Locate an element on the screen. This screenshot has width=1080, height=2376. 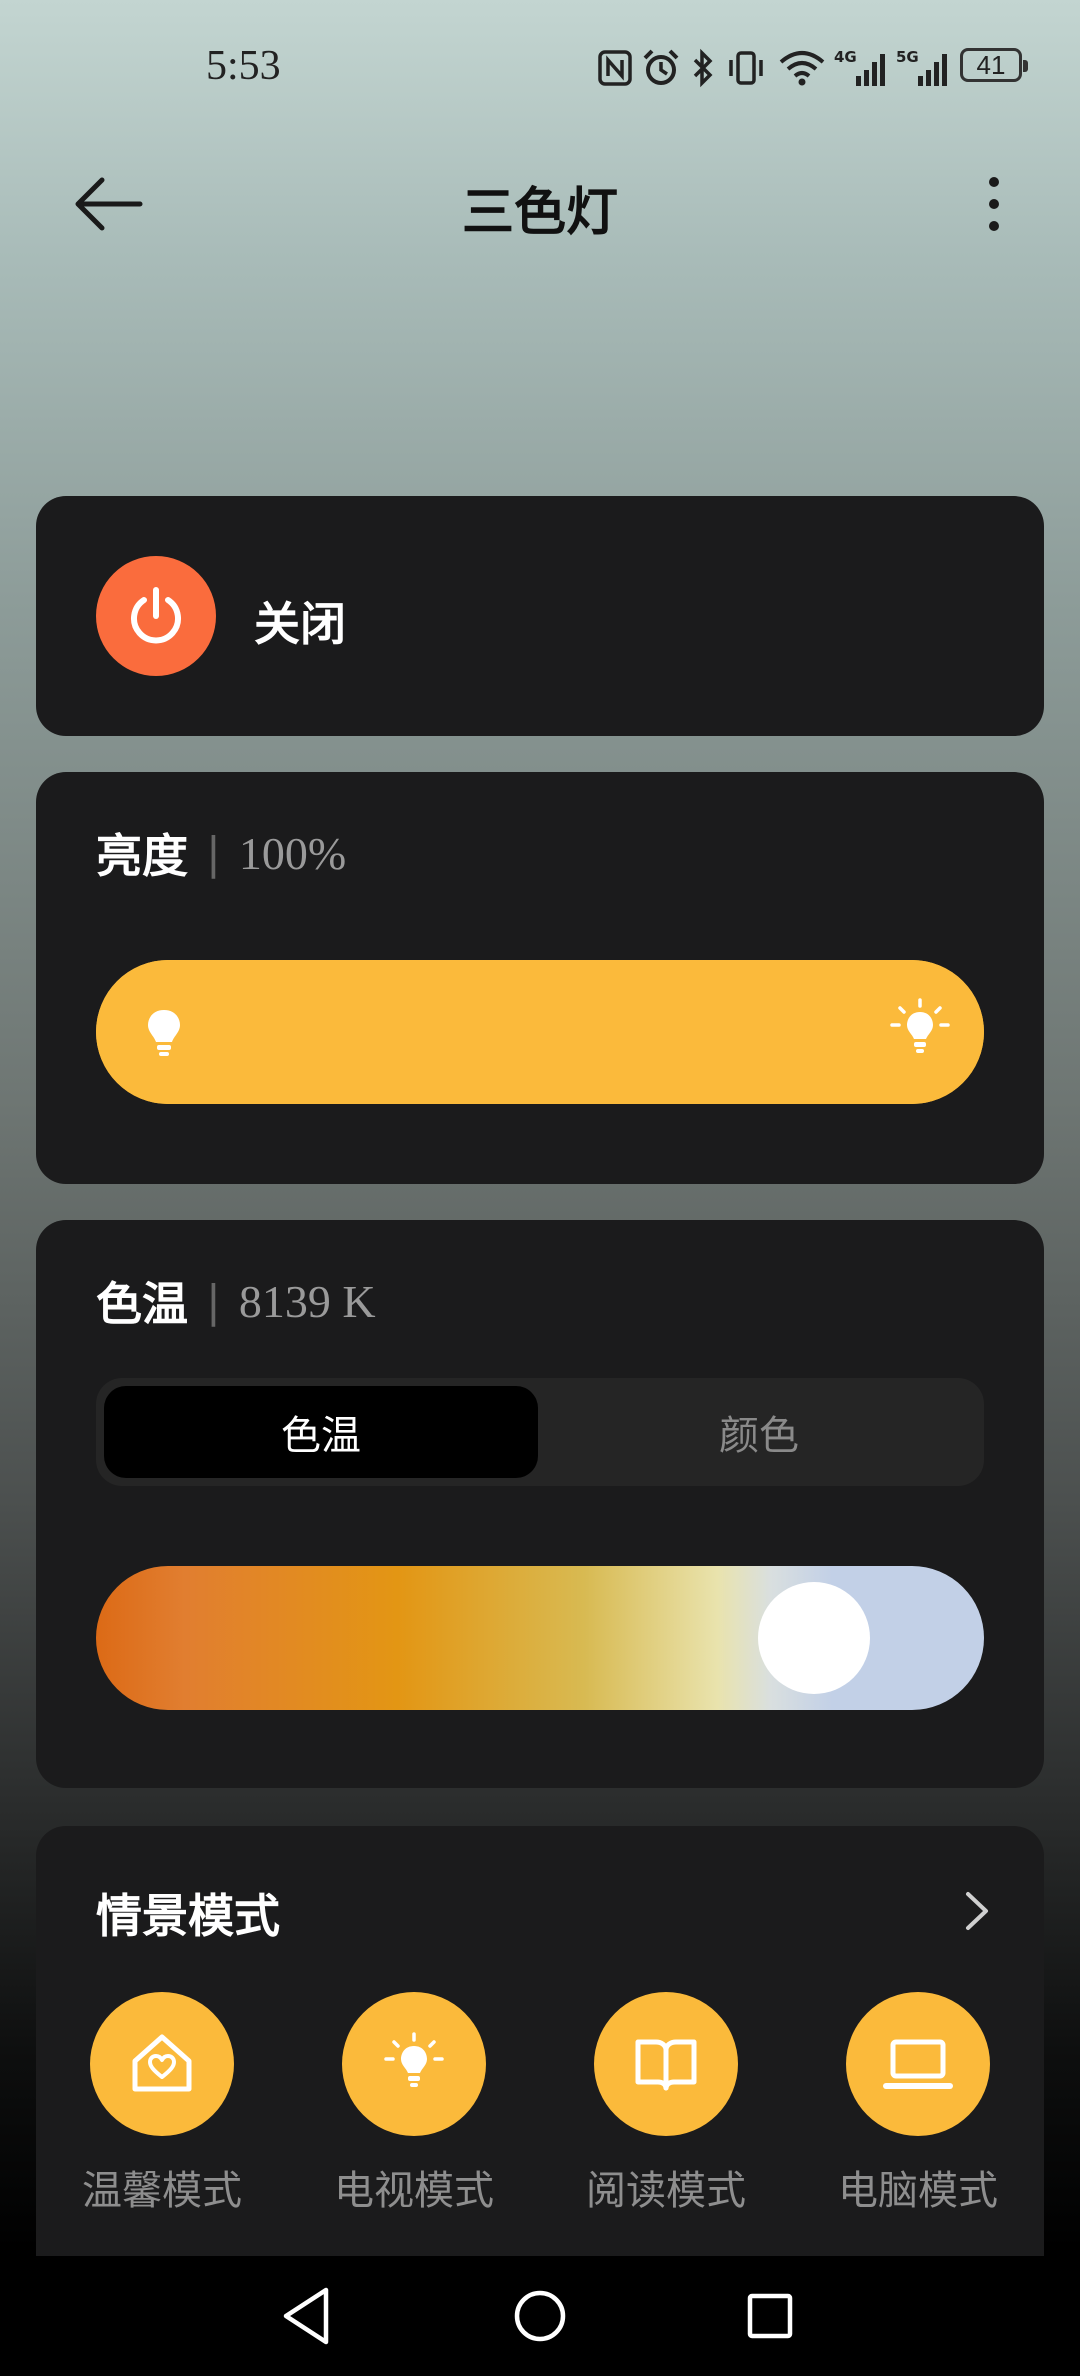
color-temperature-header: 色温 | 8139 K is located at coordinates (236, 1301).